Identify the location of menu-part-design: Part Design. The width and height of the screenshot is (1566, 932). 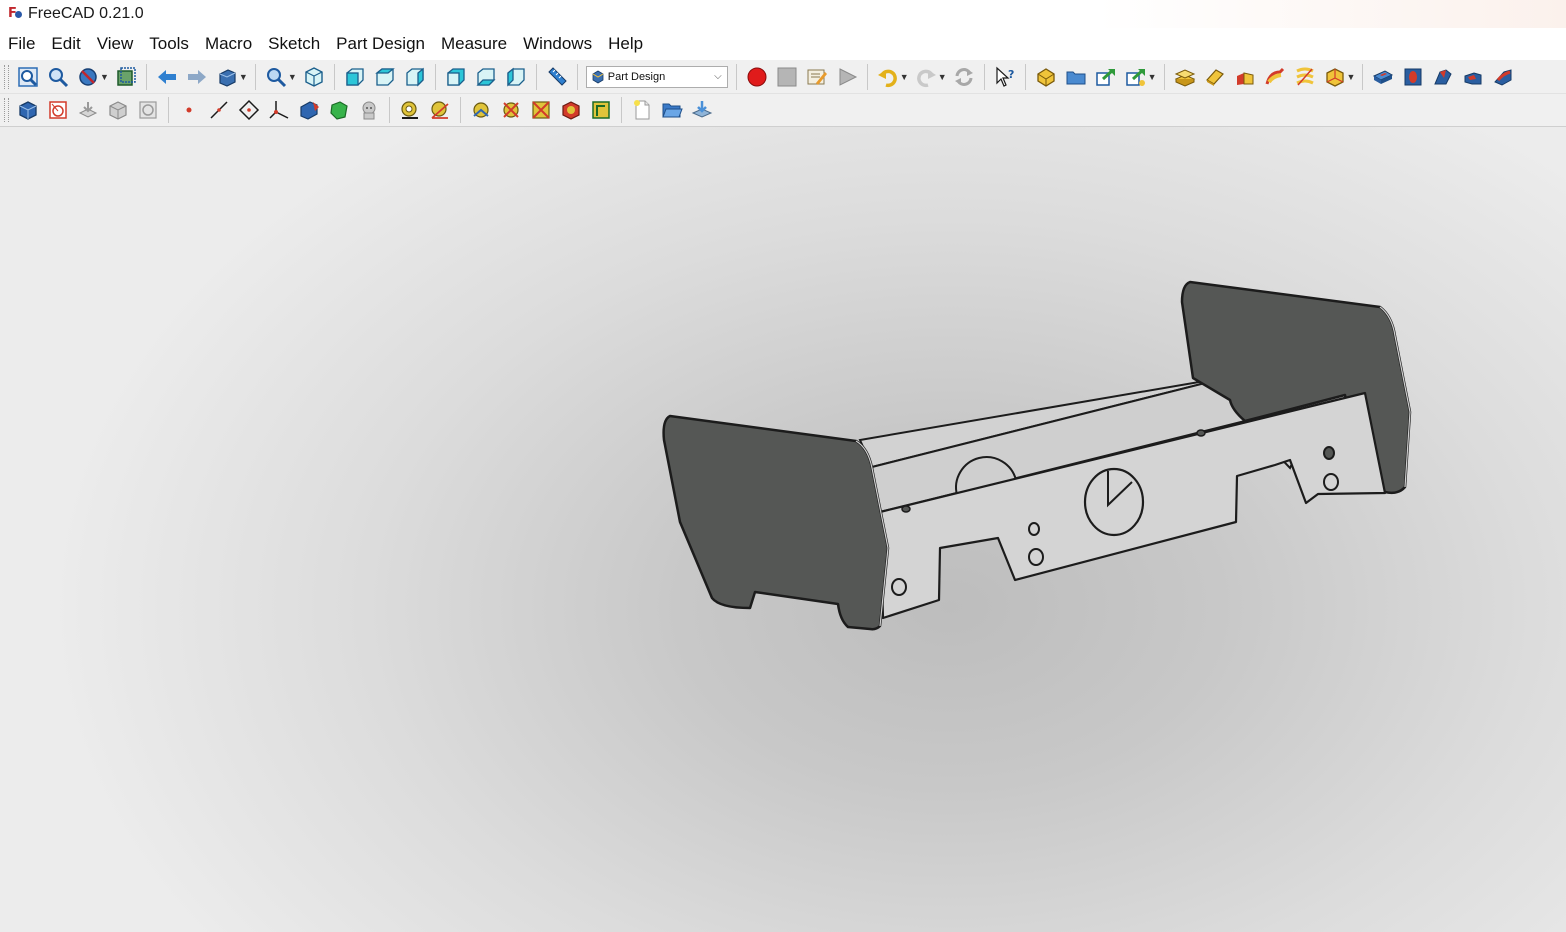
(380, 44).